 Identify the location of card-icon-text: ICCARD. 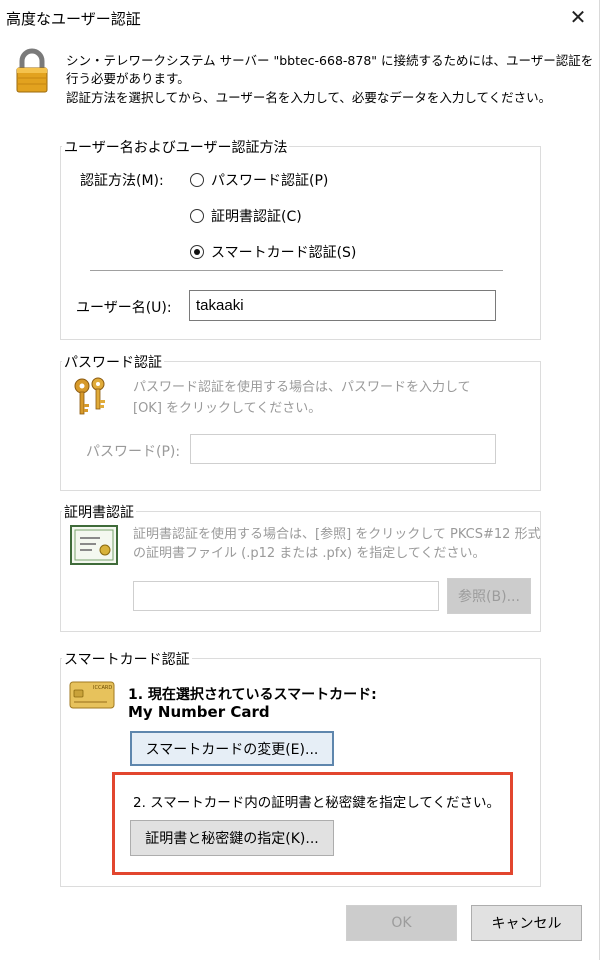
(102, 688).